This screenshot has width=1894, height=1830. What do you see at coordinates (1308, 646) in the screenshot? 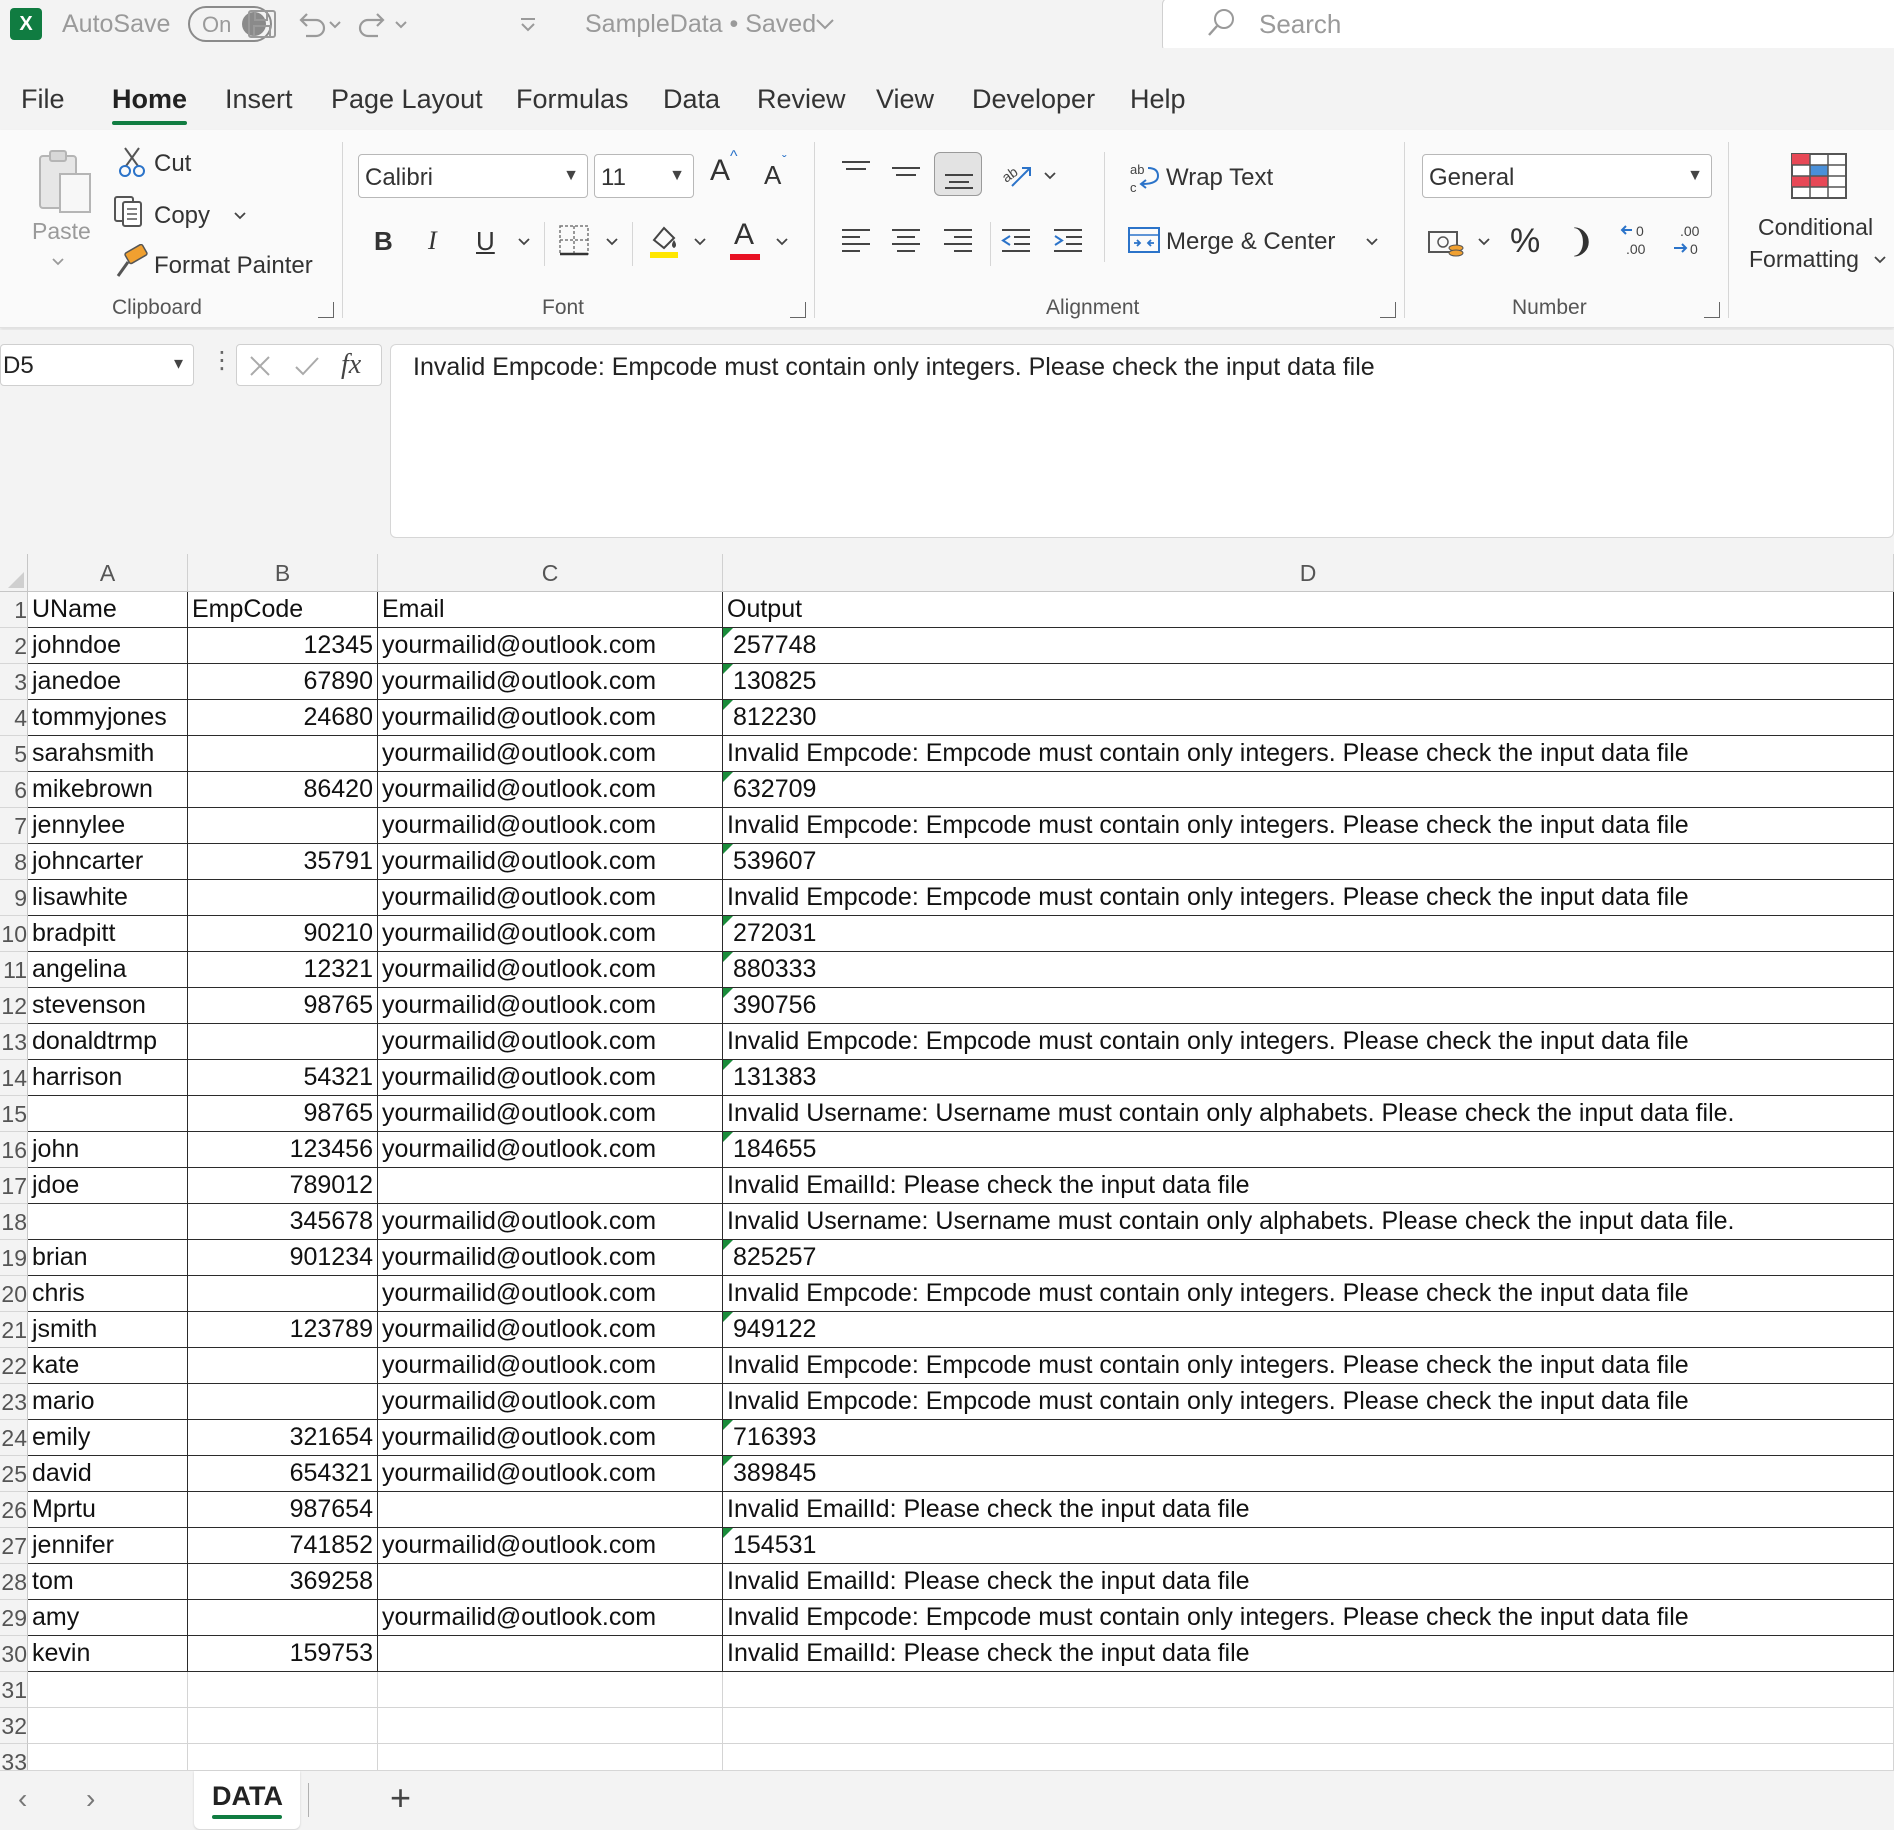
I see `cell-output: 257748` at bounding box center [1308, 646].